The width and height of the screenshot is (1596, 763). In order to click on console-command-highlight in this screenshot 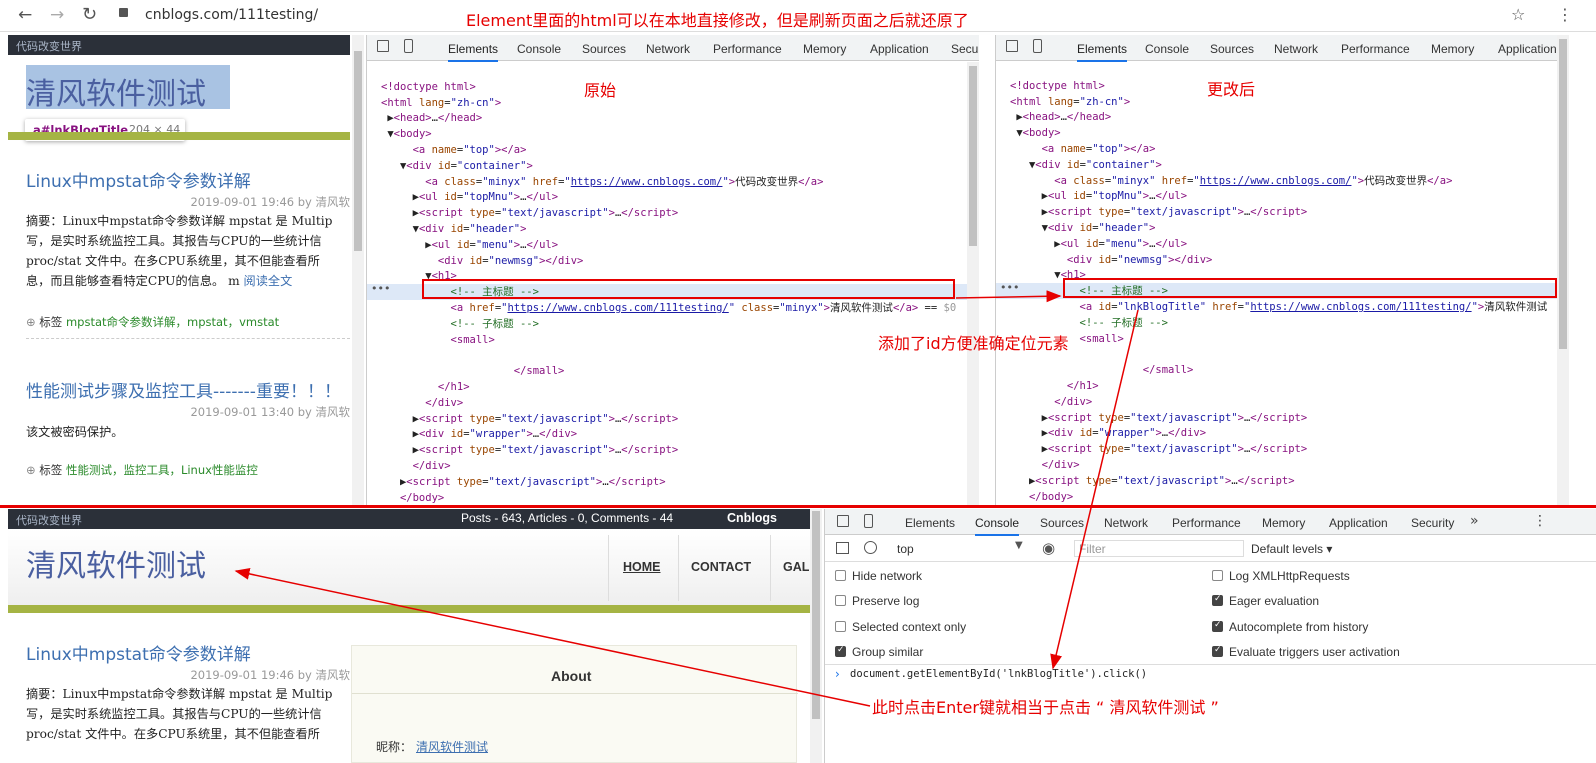, I will do `click(1101, 674)`.